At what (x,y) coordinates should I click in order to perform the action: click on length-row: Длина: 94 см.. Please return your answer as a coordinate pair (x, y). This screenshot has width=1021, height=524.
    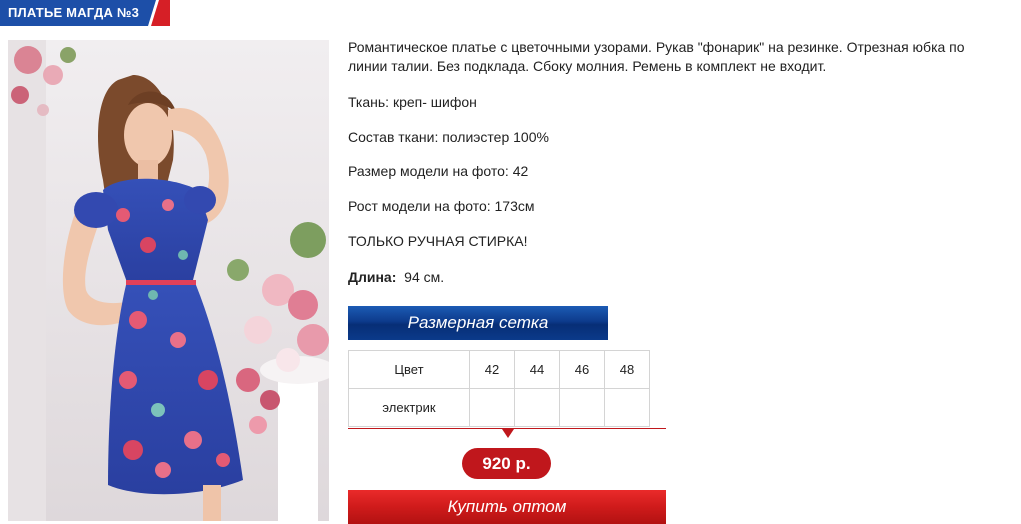
    Looking at the image, I should click on (396, 277).